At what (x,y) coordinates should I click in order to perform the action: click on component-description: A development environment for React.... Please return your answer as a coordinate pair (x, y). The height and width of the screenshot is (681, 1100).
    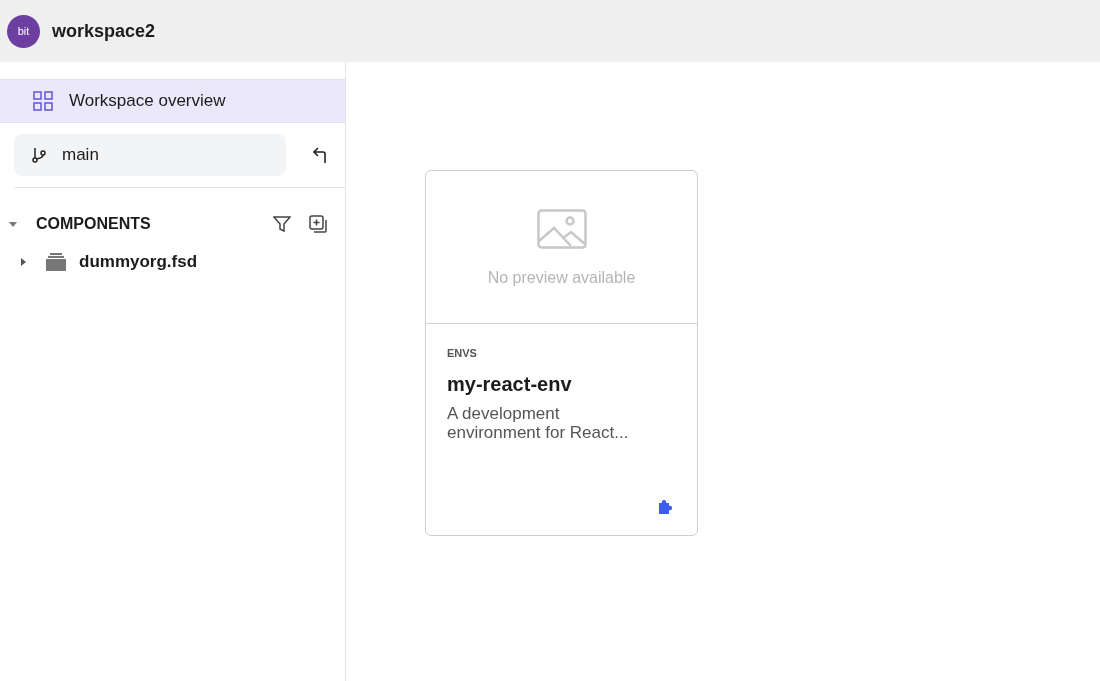
    Looking at the image, I should click on (538, 422).